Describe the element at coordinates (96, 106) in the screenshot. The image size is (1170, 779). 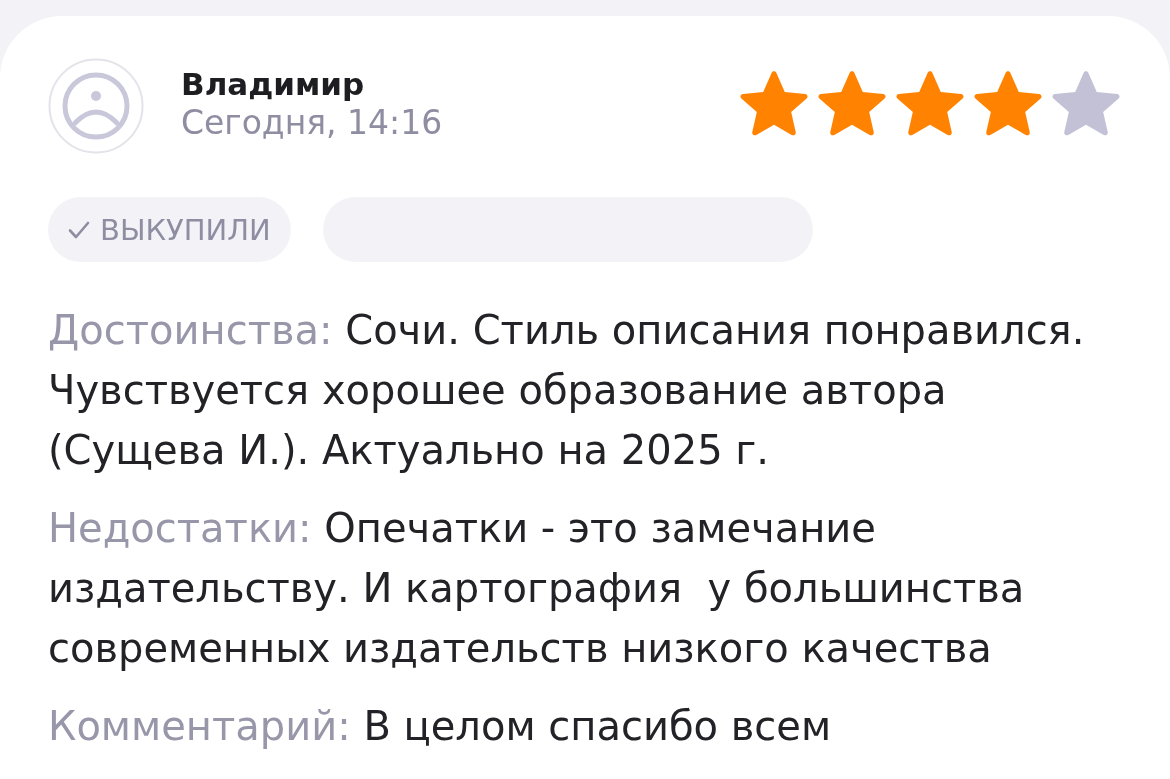
I see `user-avatar-icon` at that location.